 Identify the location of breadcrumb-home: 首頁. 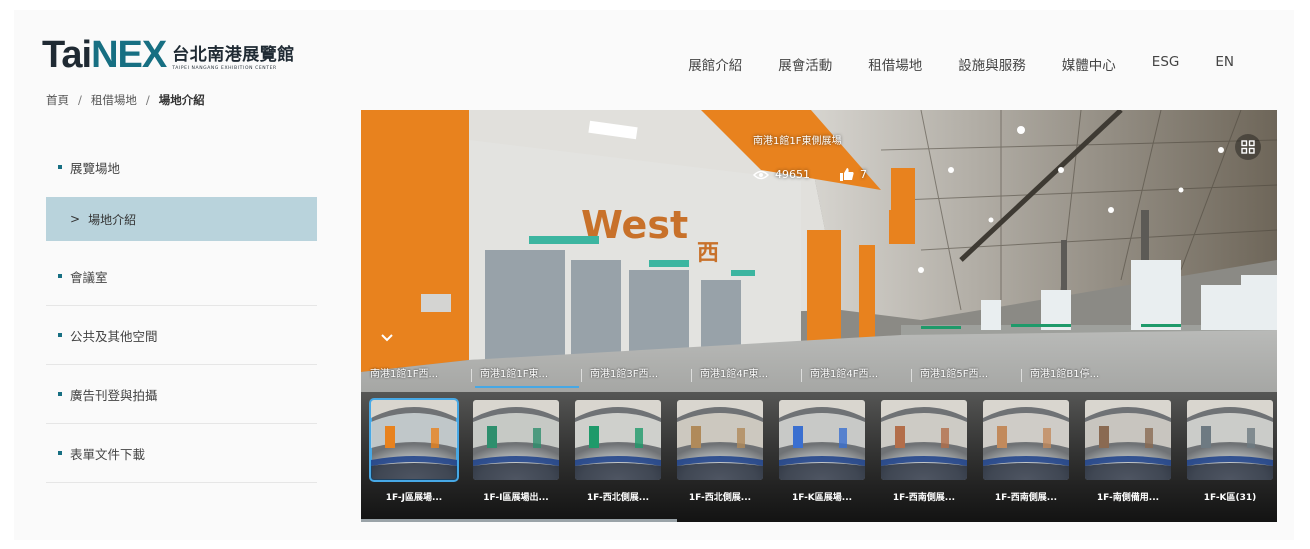
(57, 100).